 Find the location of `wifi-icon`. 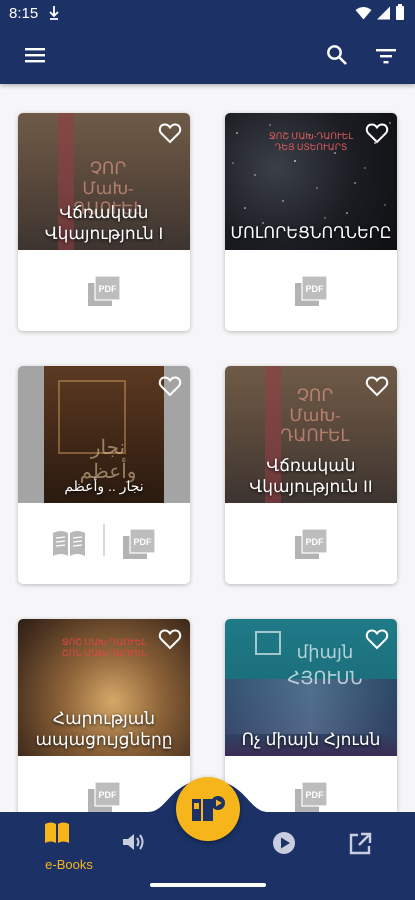

wifi-icon is located at coordinates (363, 14).